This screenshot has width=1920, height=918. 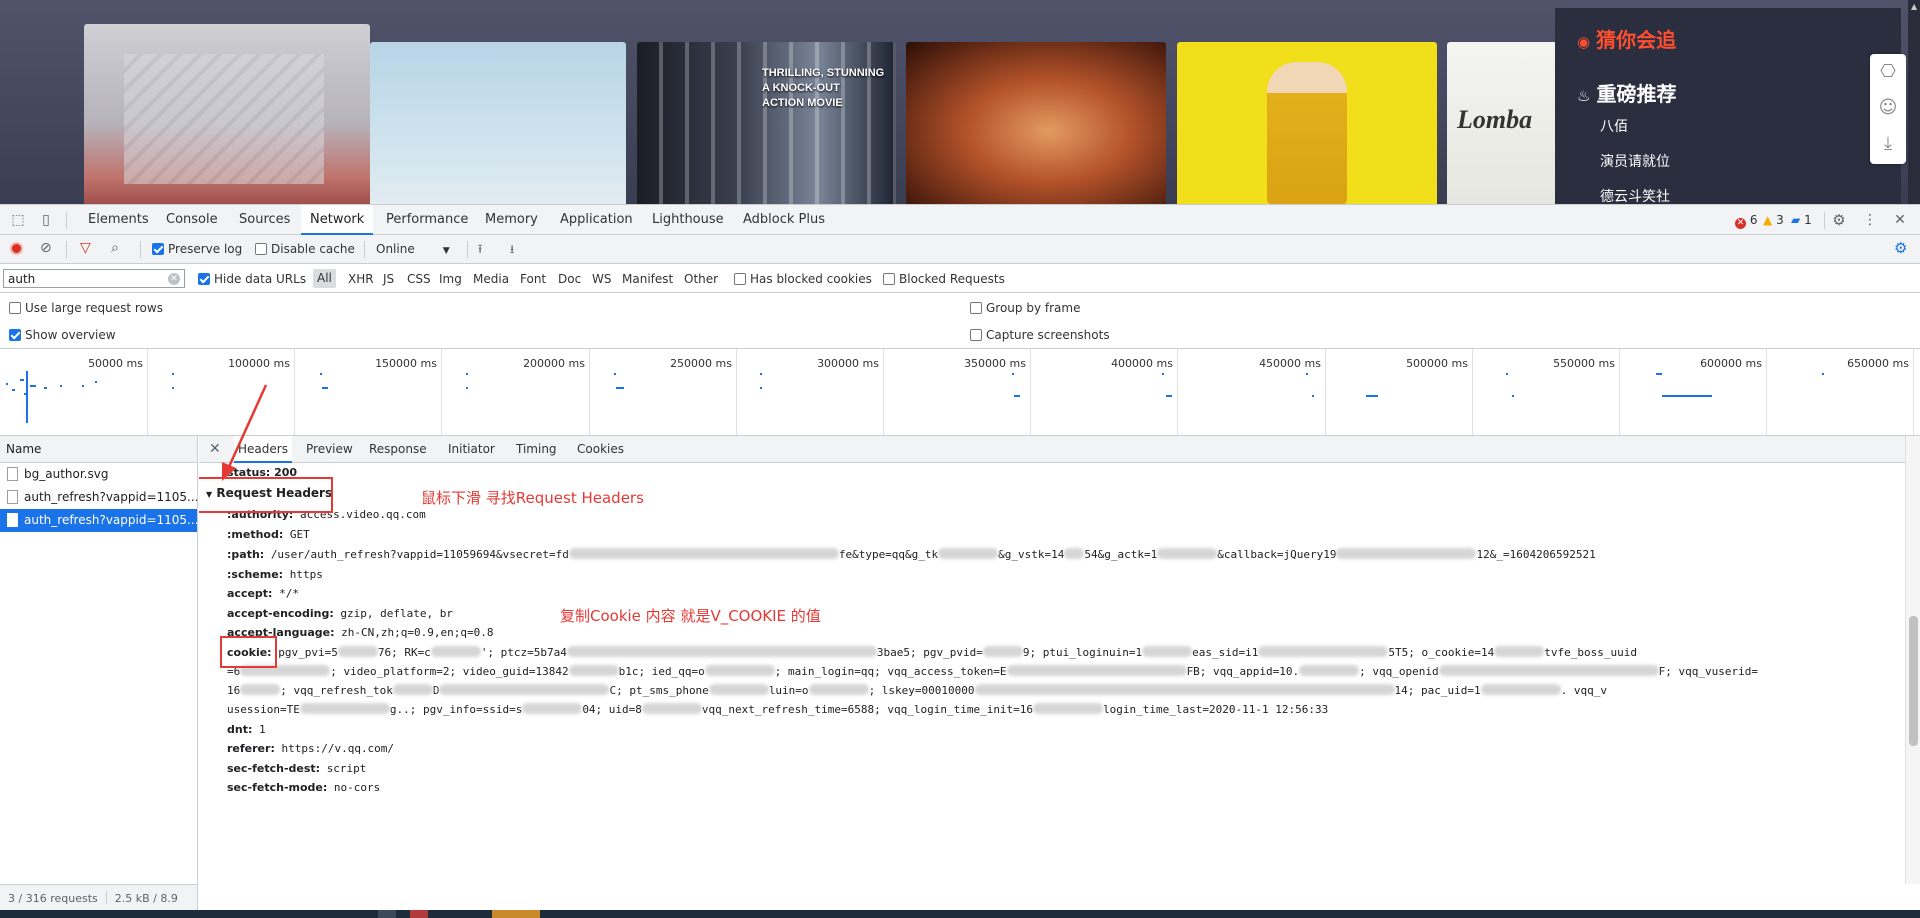 I want to click on checkbox-unchecked-icon, so click(x=740, y=279).